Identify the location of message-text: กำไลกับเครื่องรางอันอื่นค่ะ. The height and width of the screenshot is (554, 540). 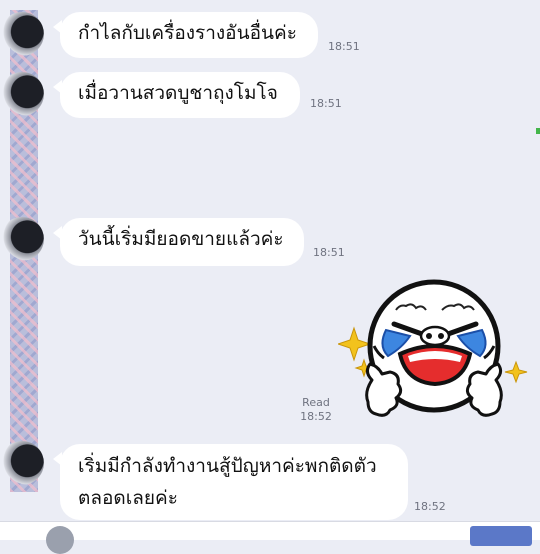
(187, 33).